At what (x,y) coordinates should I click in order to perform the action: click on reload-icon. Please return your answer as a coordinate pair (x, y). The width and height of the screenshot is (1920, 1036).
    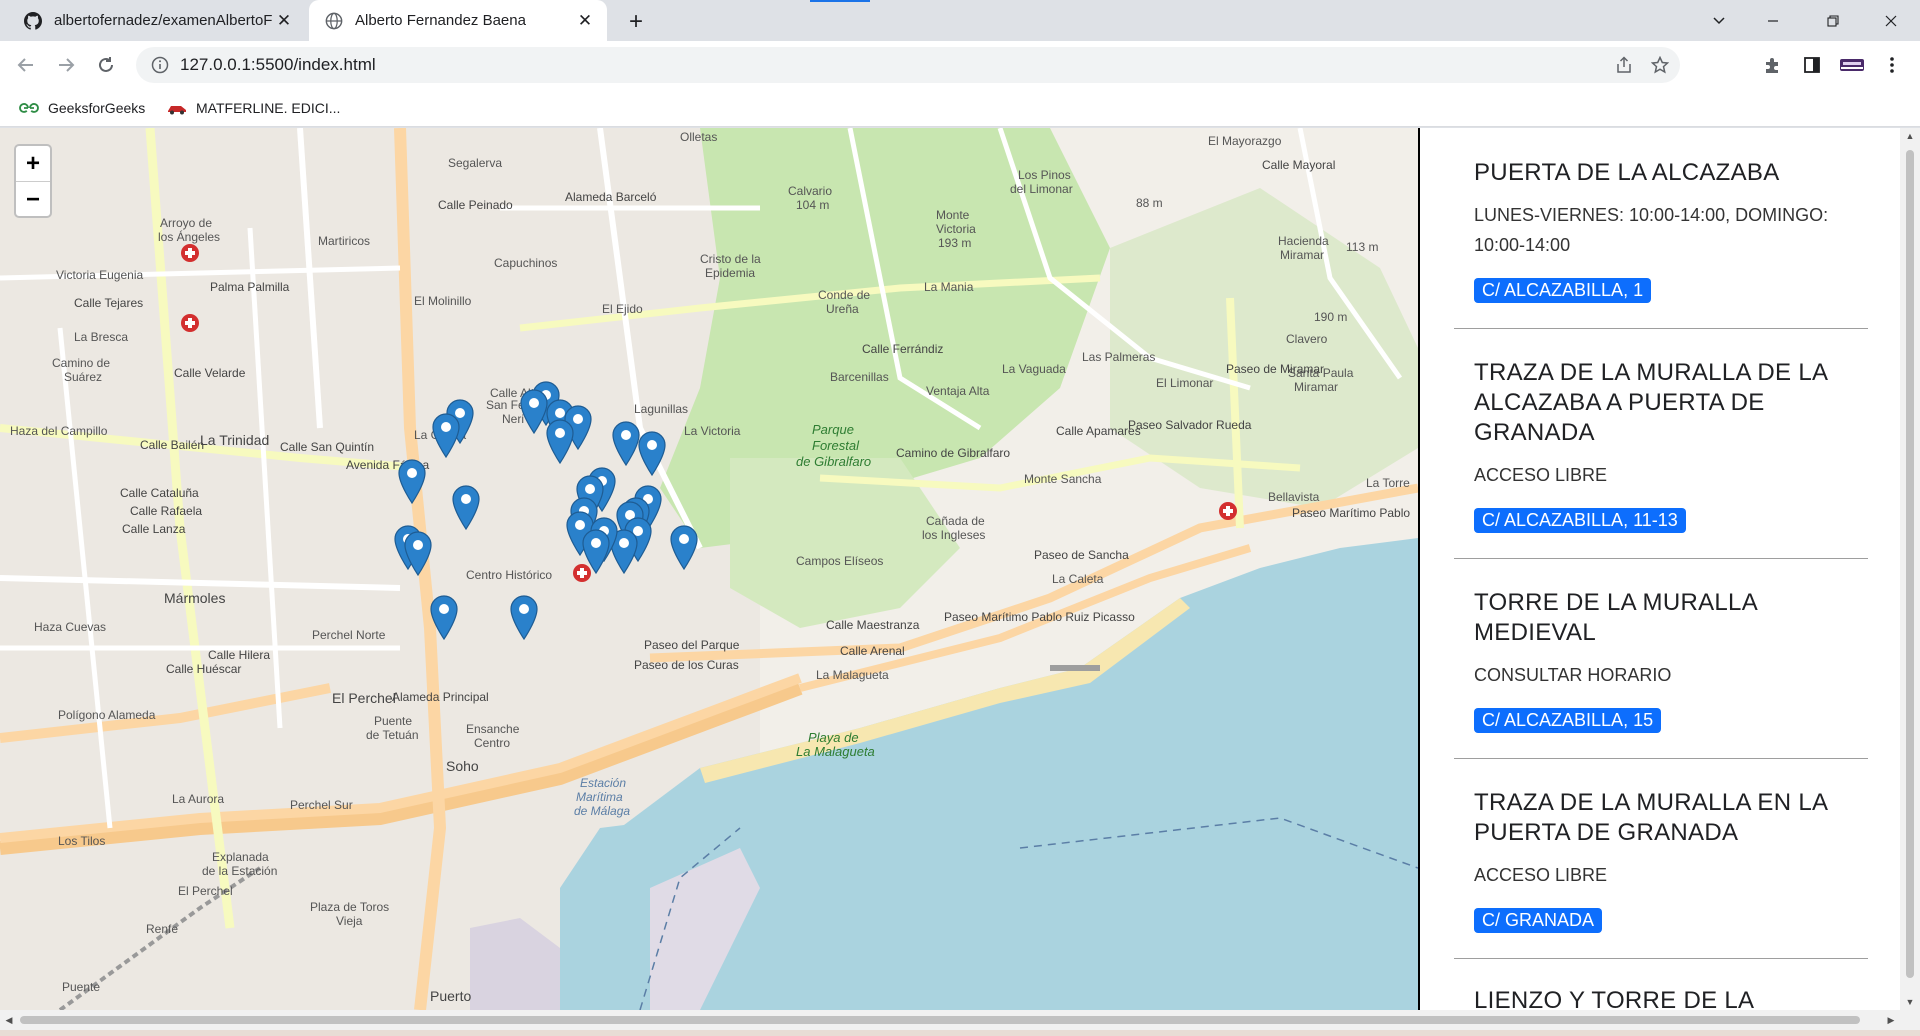
    Looking at the image, I should click on (106, 64).